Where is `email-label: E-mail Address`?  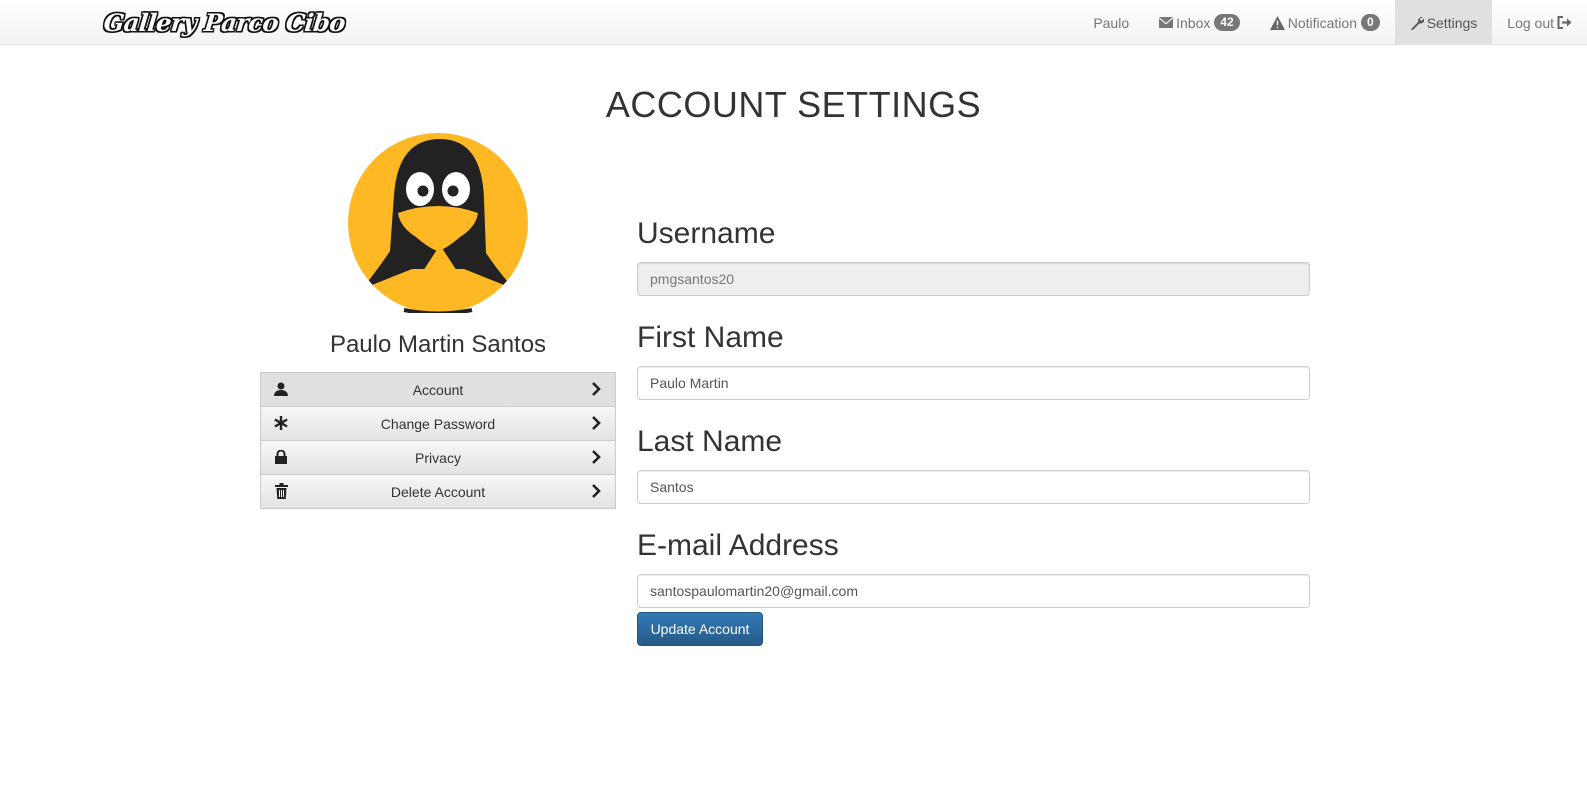
email-label: E-mail Address is located at coordinates (738, 545).